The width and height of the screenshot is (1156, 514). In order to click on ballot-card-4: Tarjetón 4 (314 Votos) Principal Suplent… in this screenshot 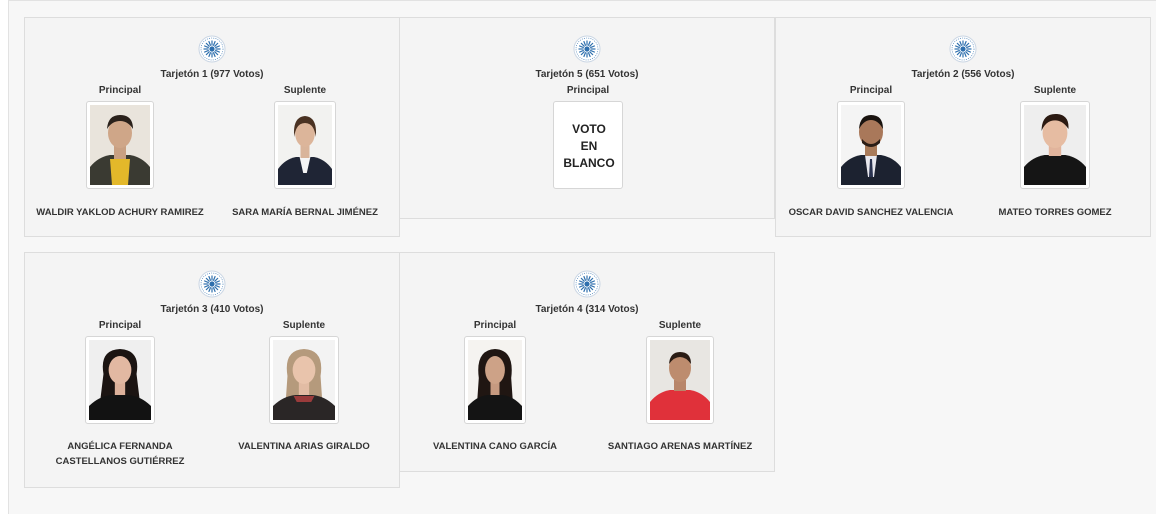, I will do `click(587, 362)`.